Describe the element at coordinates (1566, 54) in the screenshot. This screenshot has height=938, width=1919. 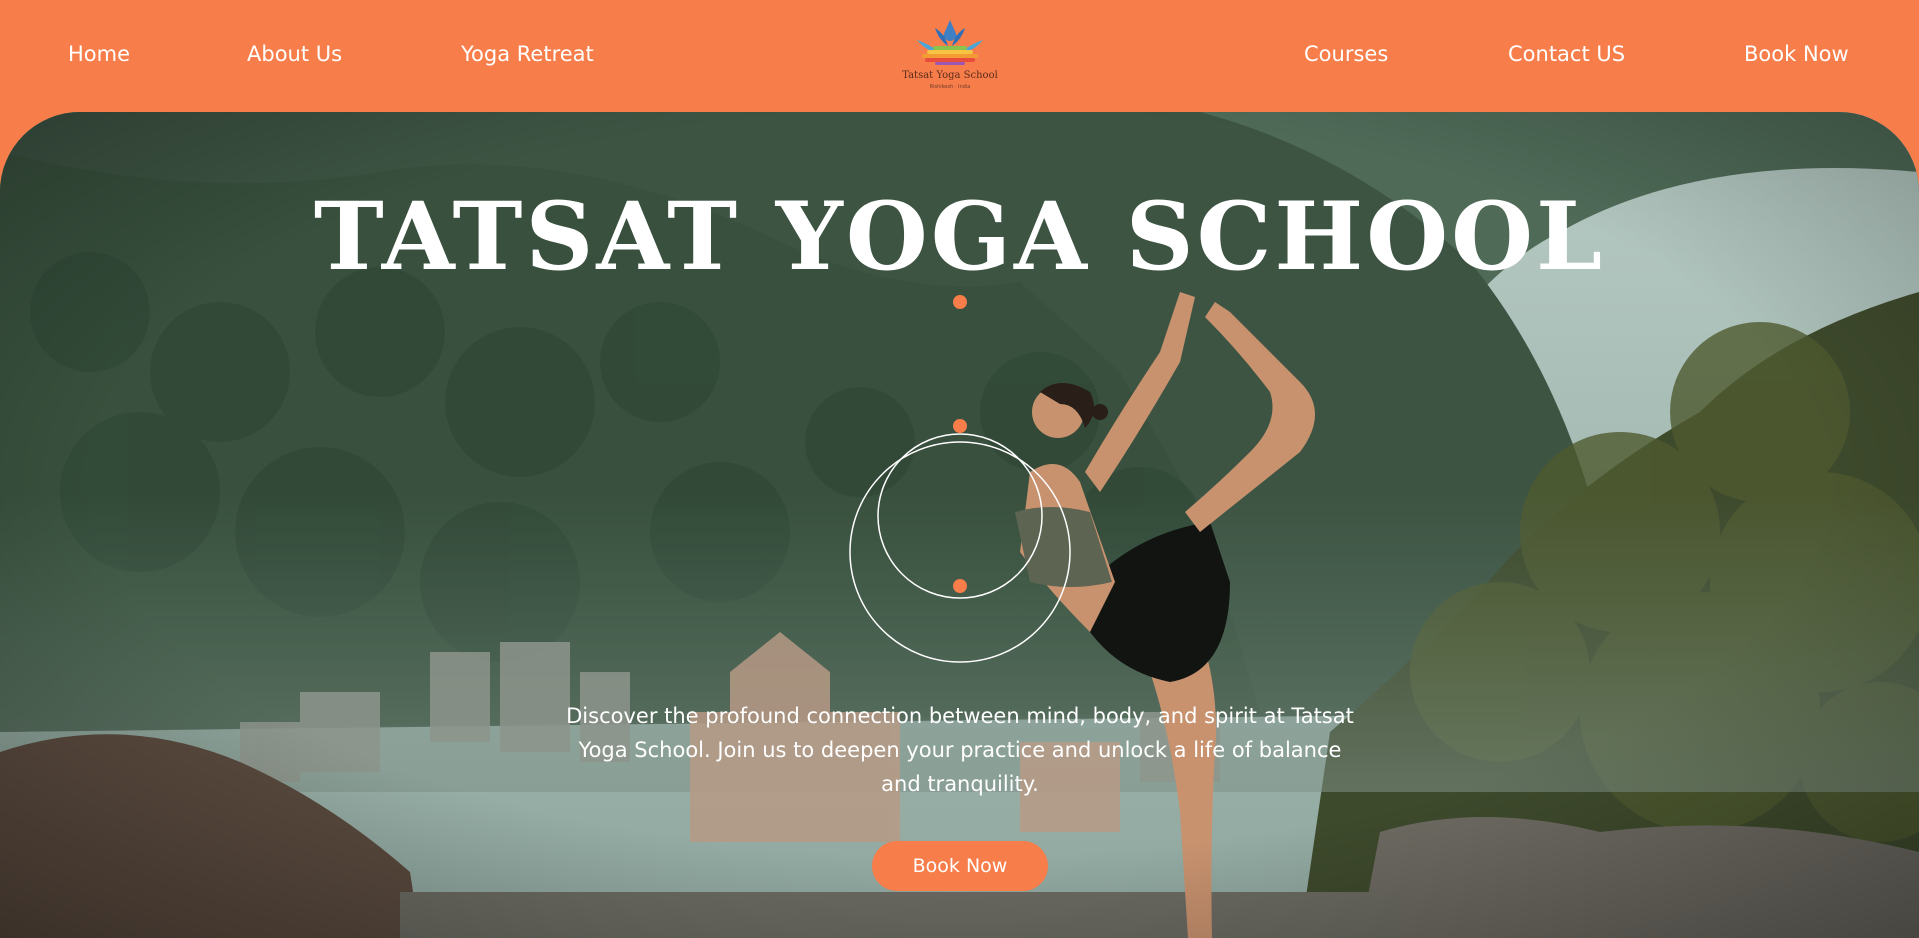
I see `nav-contact-link: Contact US` at that location.